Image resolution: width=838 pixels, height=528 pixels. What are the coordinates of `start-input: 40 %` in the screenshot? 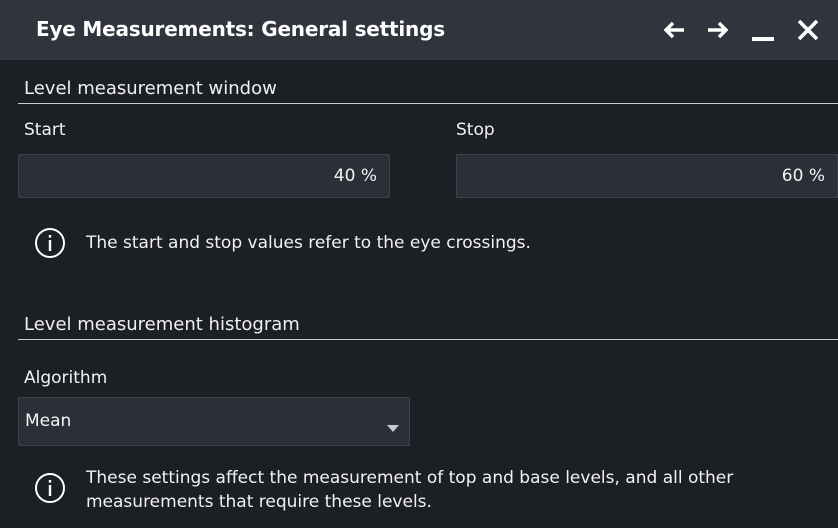 It's located at (204, 176).